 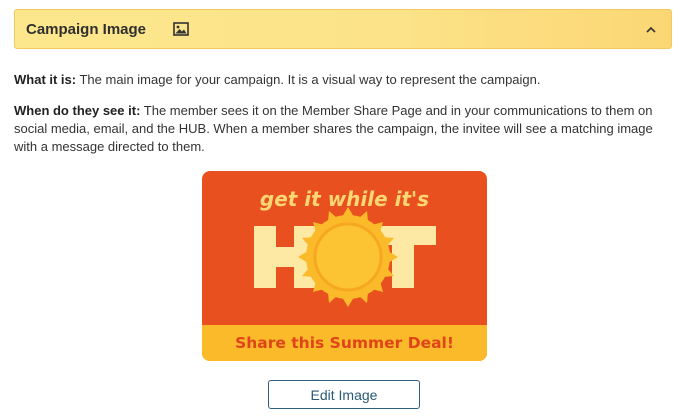 I want to click on sun-graphic, so click(x=348, y=257).